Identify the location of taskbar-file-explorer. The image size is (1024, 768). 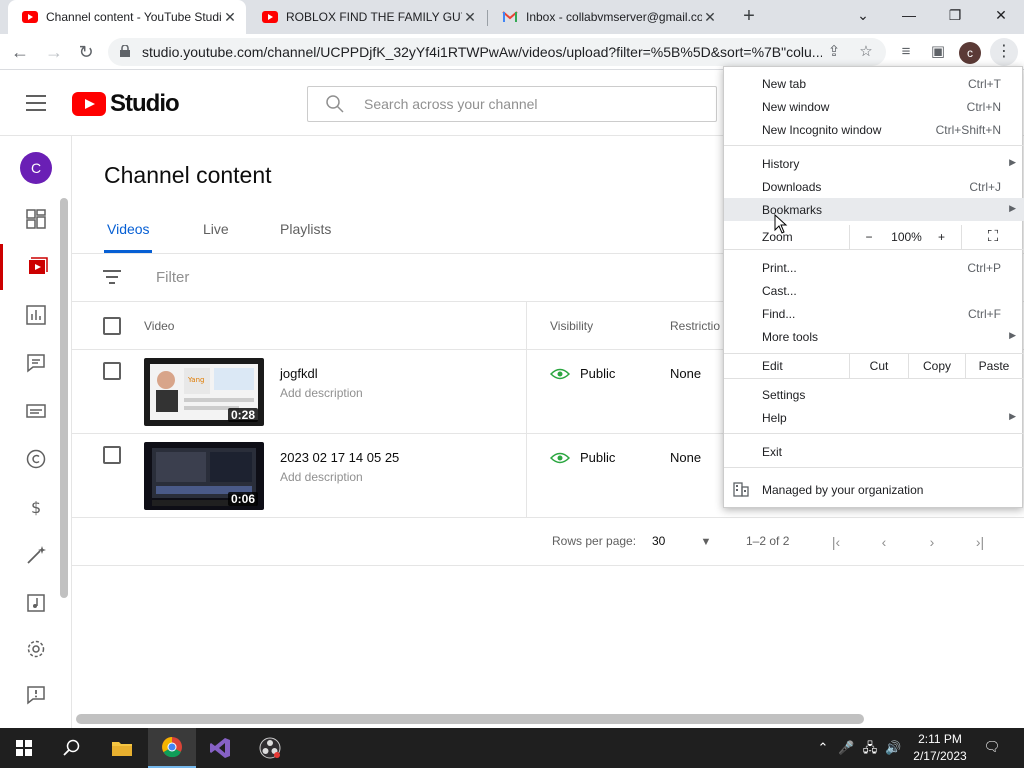
(122, 748).